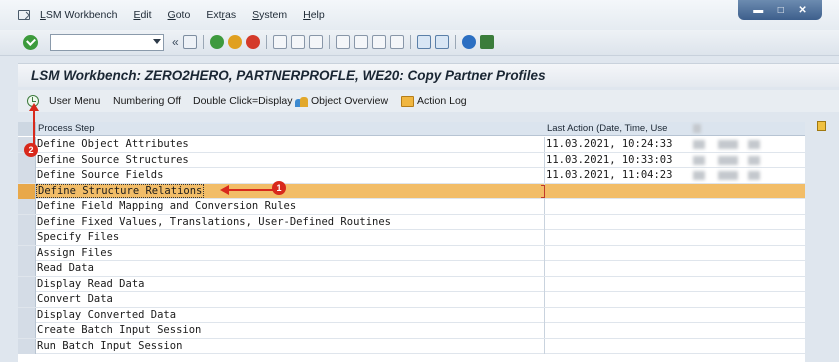 This screenshot has height=362, width=839. I want to click on column-header-last-action: Last Action (Date, Time, Use, so click(607, 128).